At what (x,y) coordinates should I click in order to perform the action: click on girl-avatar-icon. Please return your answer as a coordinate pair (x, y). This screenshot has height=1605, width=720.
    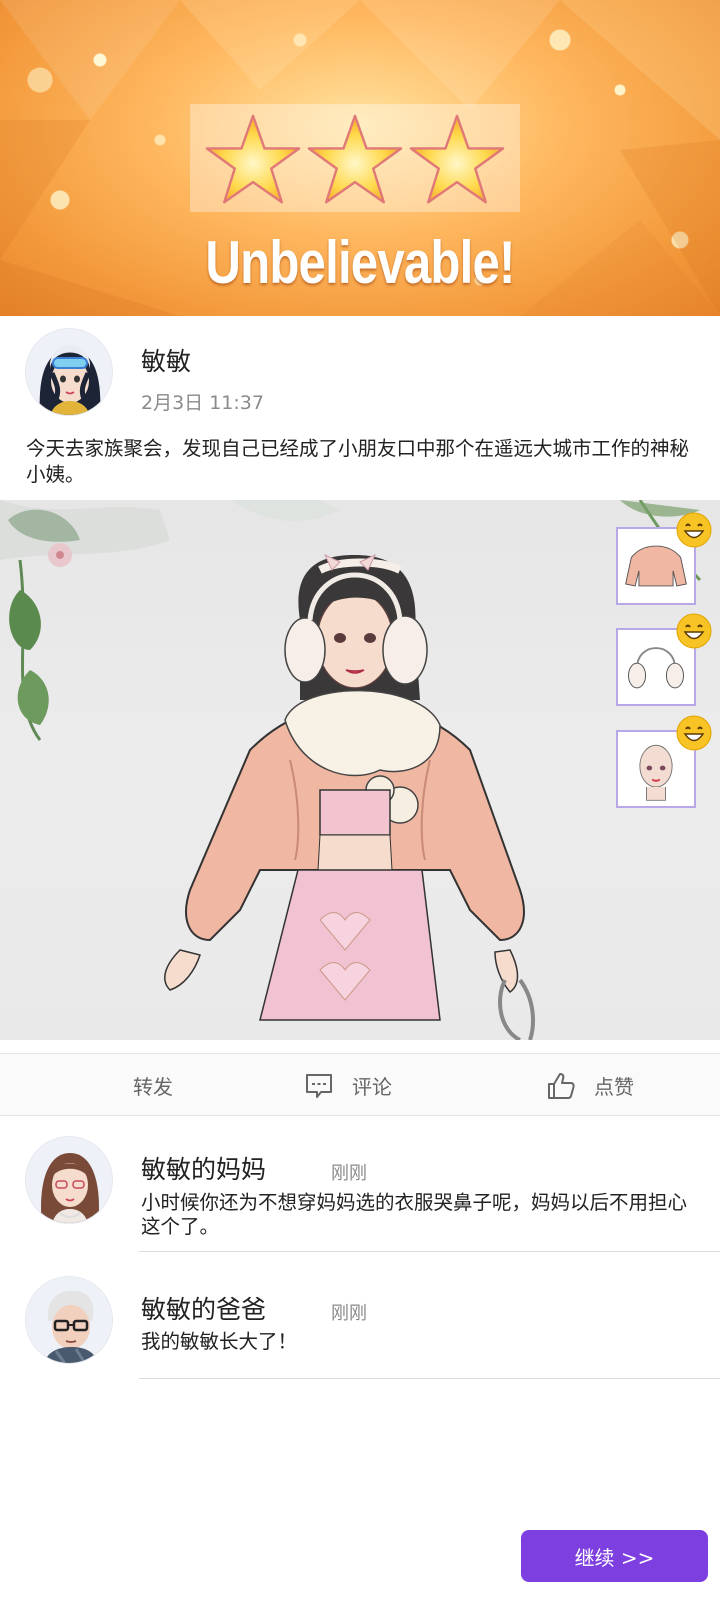
    Looking at the image, I should click on (69, 372).